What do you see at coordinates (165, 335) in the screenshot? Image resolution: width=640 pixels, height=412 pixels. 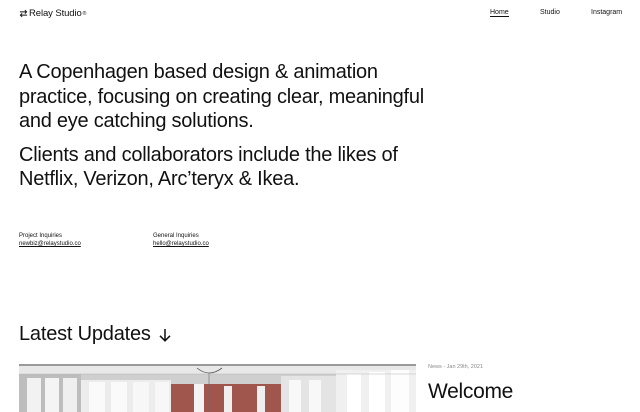 I see `arrow-down-icon` at bounding box center [165, 335].